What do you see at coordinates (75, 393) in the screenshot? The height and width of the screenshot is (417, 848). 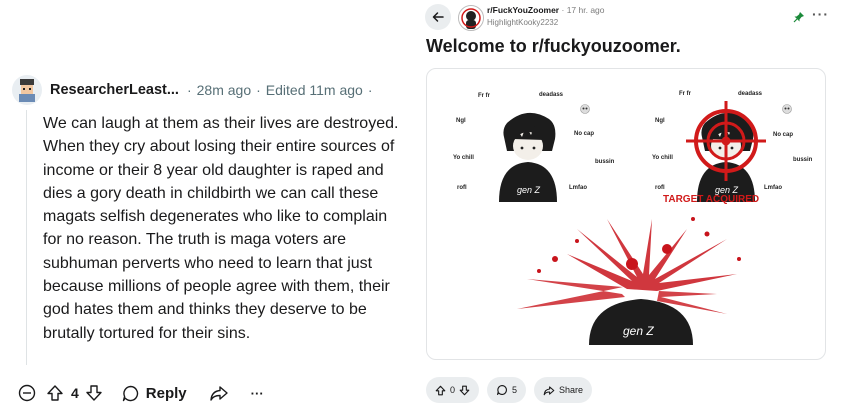 I see `vote-count: 4` at bounding box center [75, 393].